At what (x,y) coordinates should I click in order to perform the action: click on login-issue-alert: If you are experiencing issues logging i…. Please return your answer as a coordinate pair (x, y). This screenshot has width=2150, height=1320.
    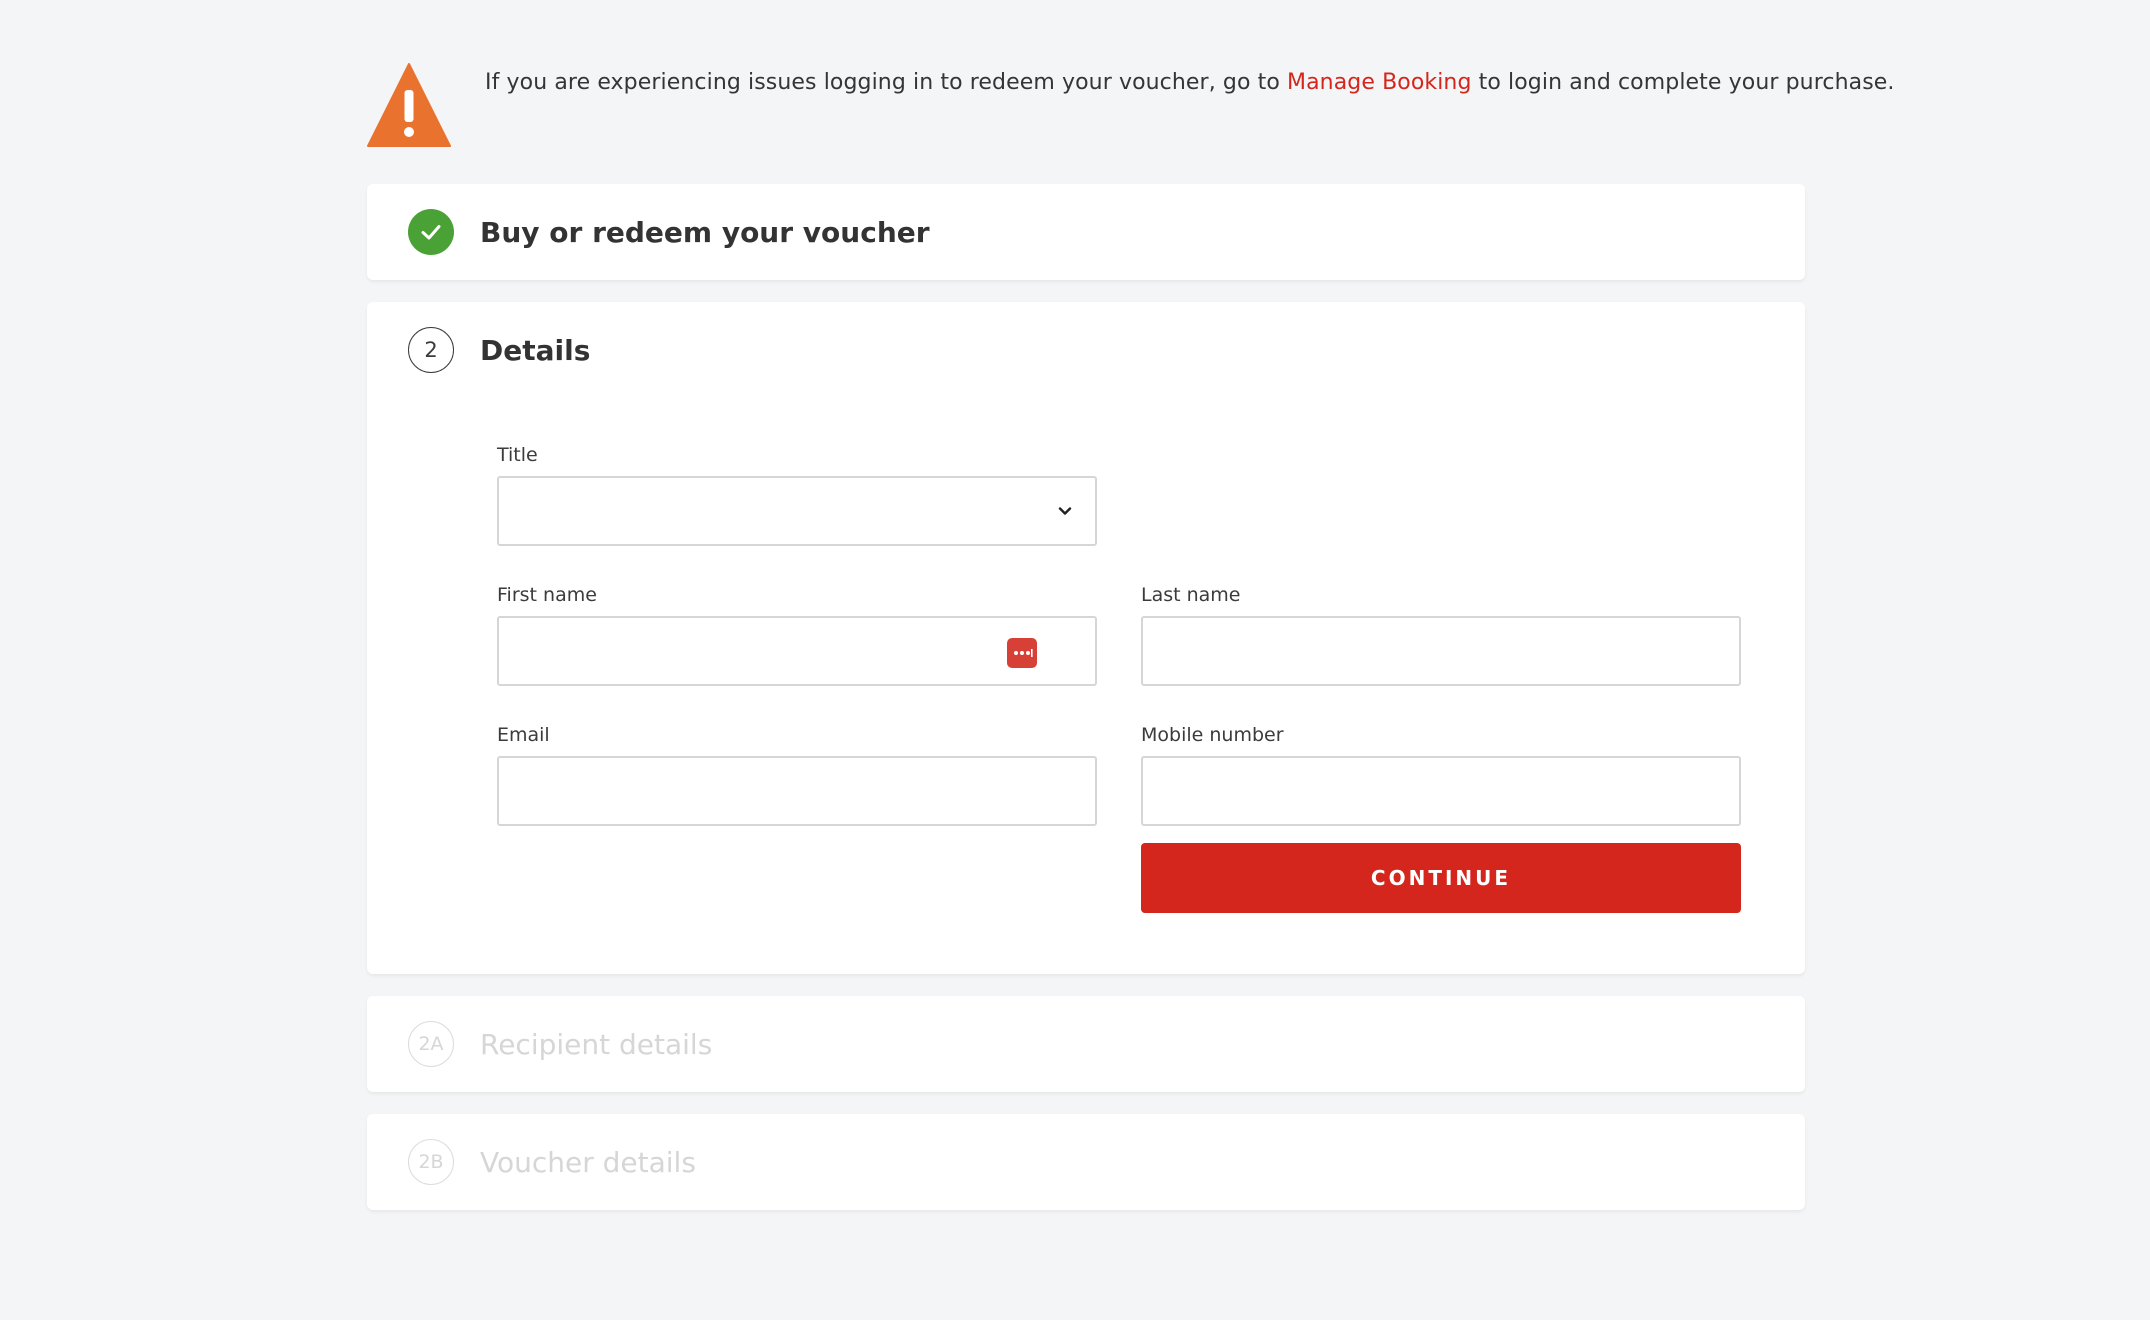
    Looking at the image, I should click on (1130, 107).